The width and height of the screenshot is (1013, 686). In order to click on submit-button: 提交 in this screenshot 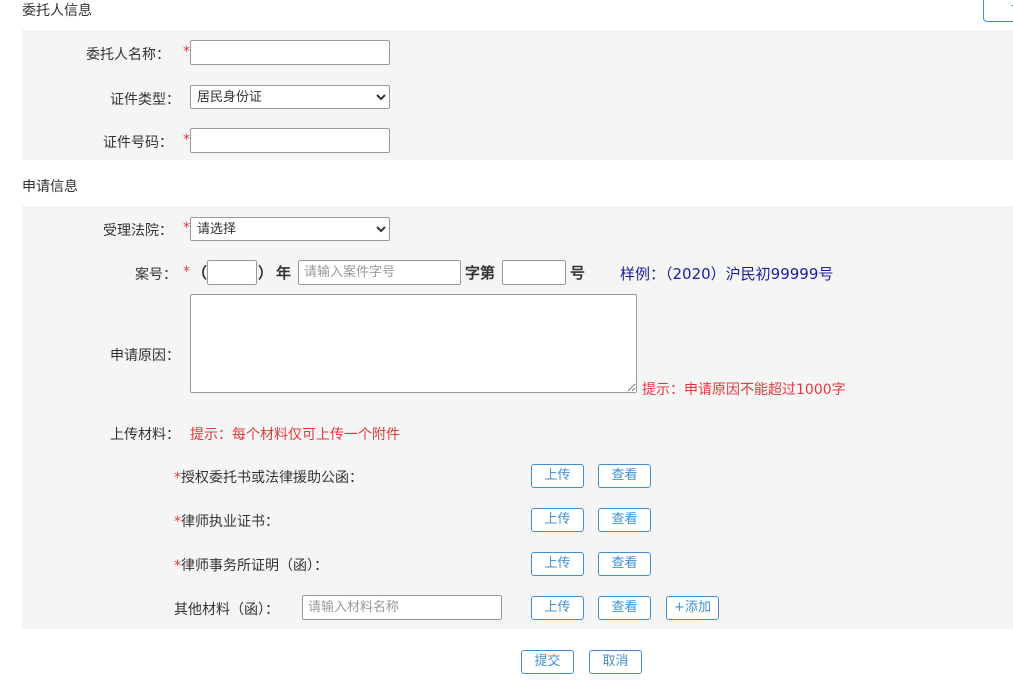, I will do `click(547, 662)`.